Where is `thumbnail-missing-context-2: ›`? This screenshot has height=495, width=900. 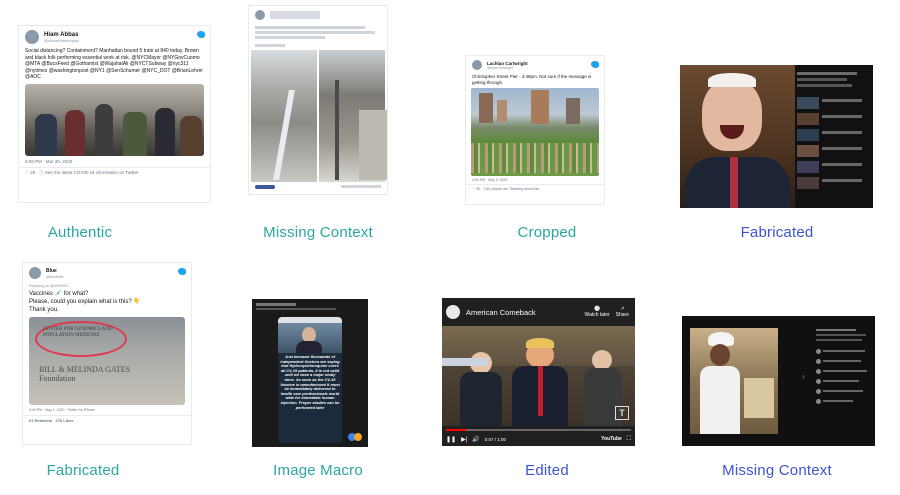
thumbnail-missing-context-2: › is located at coordinates (778, 381).